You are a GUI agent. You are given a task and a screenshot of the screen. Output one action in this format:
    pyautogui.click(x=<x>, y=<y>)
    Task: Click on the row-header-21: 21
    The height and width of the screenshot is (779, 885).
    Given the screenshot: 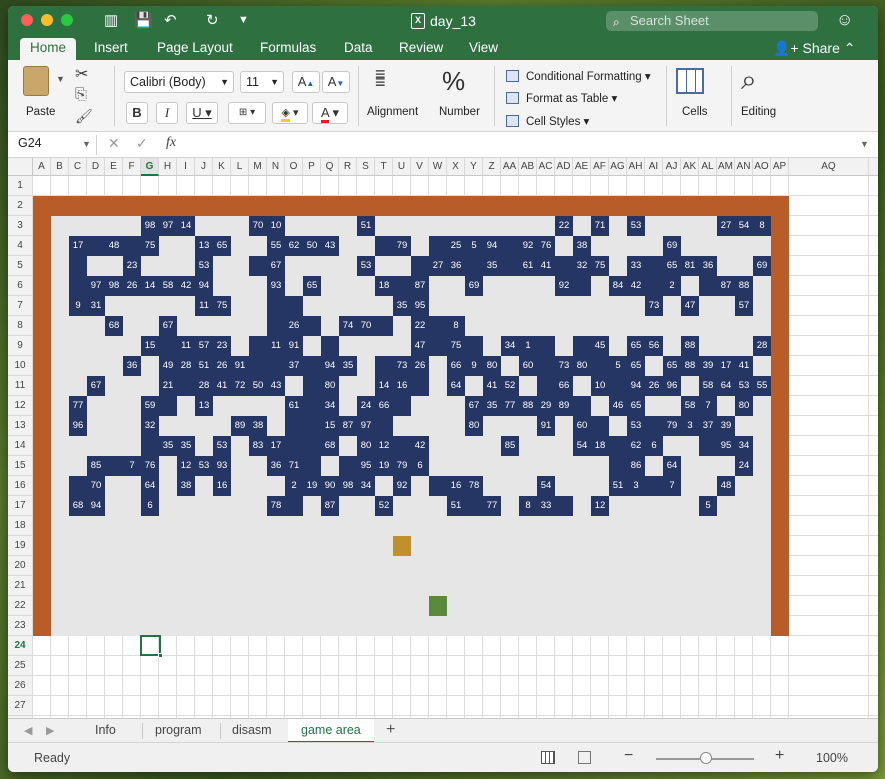 What is the action you would take?
    pyautogui.click(x=20, y=586)
    